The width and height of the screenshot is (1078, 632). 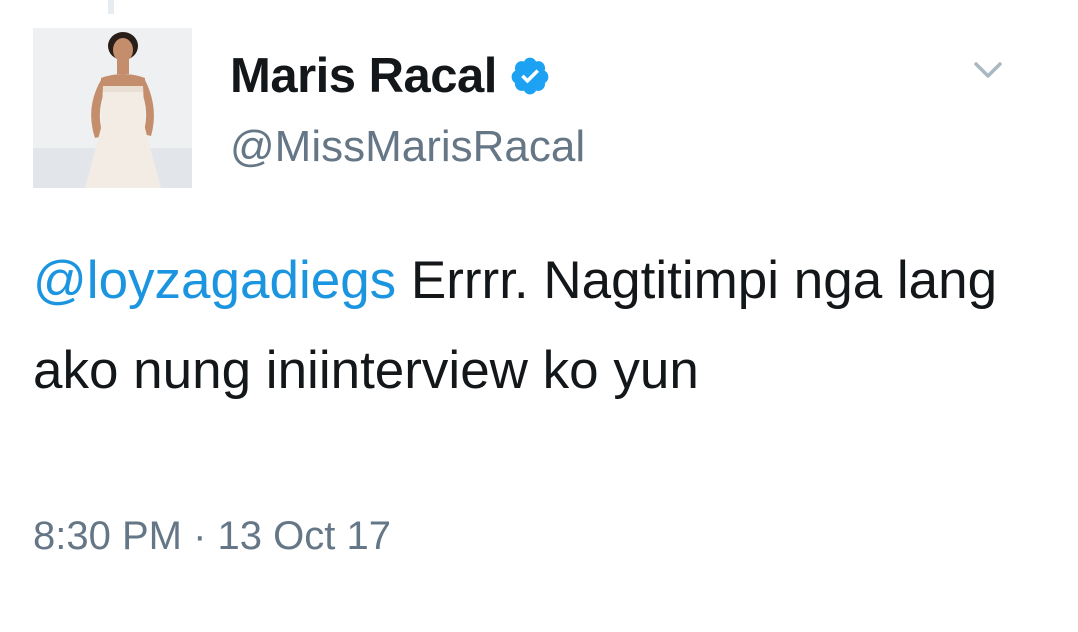 I want to click on thread-connector-line, so click(x=111, y=7).